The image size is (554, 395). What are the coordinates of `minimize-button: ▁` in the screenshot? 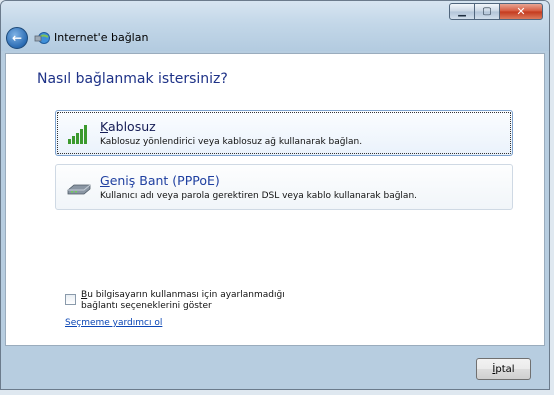 It's located at (462, 11).